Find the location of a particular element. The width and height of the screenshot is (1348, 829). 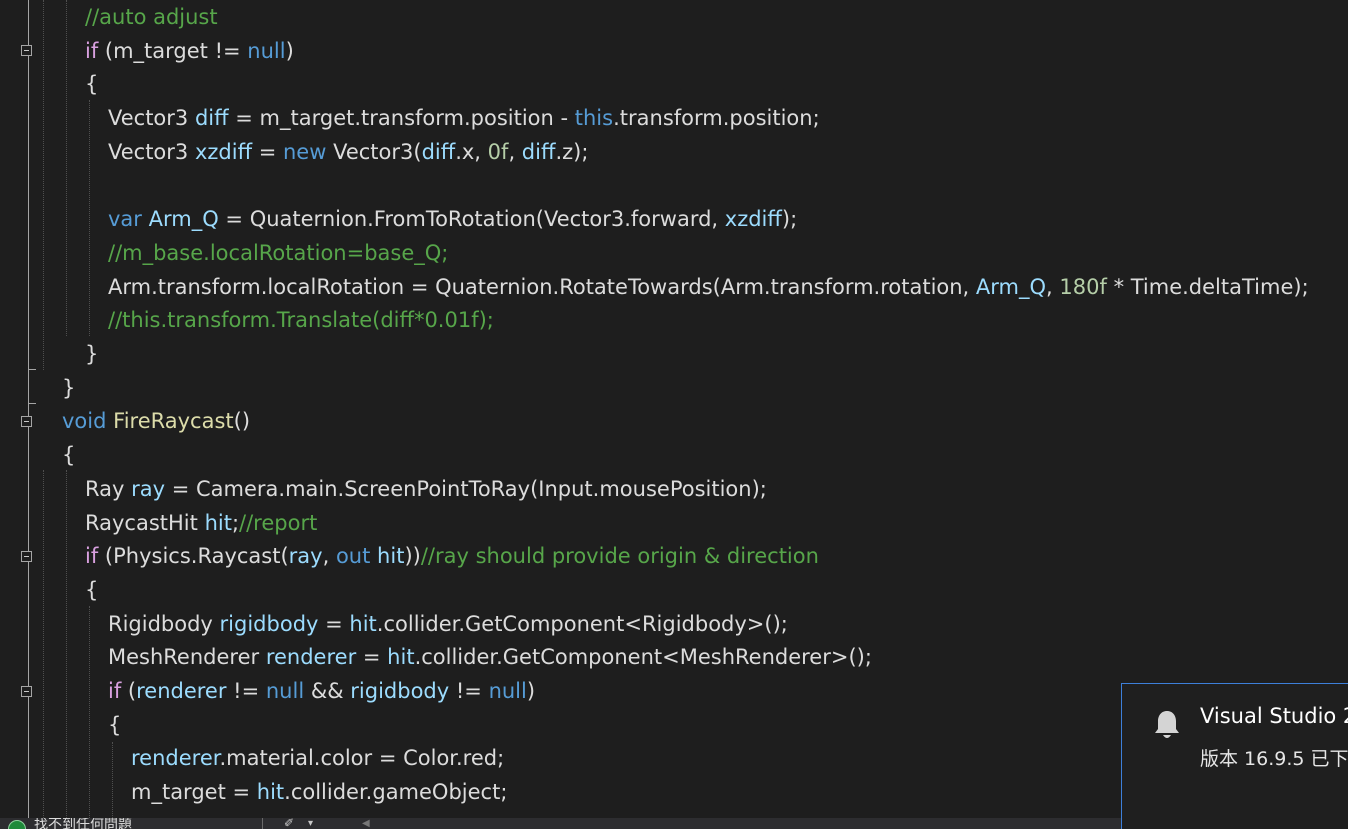

code-token: .collider.GetComponent<MeshRenderer>(); is located at coordinates (643, 657).